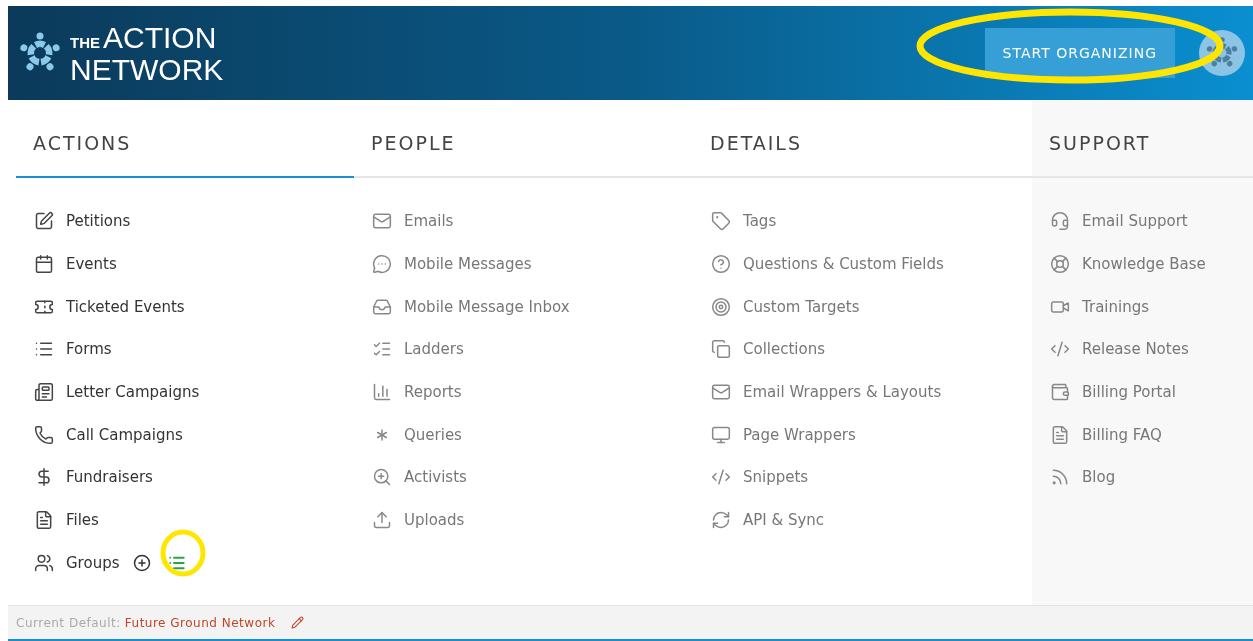 This screenshot has height=641, width=1253. Describe the element at coordinates (776, 477) in the screenshot. I see `menu-link: Snippets` at that location.